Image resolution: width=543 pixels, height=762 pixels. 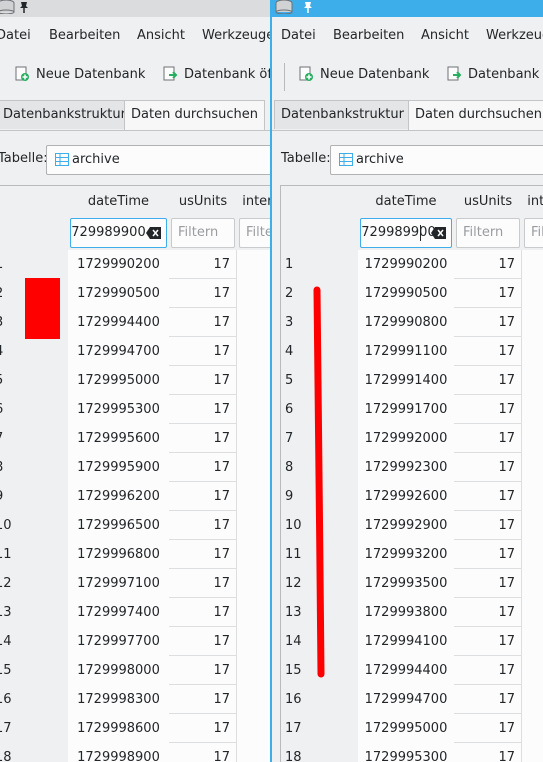 What do you see at coordinates (119, 439) in the screenshot?
I see `cell-datetime: 1729995600` at bounding box center [119, 439].